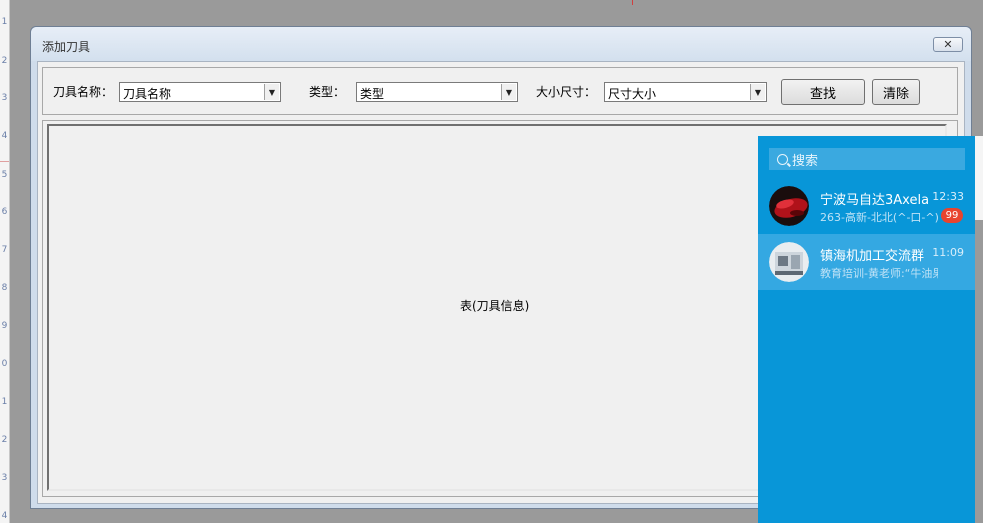  I want to click on conversation-item: 宁波马自达3Axela 12:33 263-高新-北北(^-口-^) 99, so click(866, 206).